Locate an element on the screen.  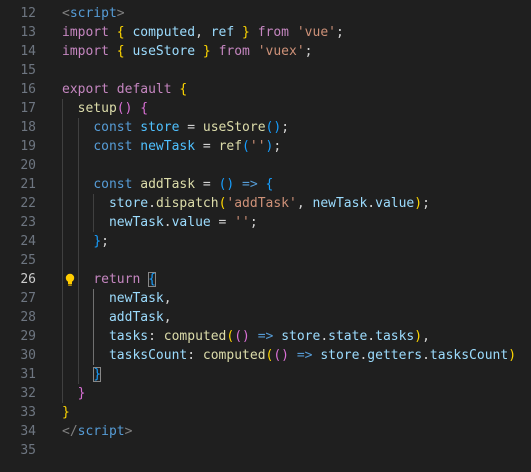
code-token: import is located at coordinates (85, 32).